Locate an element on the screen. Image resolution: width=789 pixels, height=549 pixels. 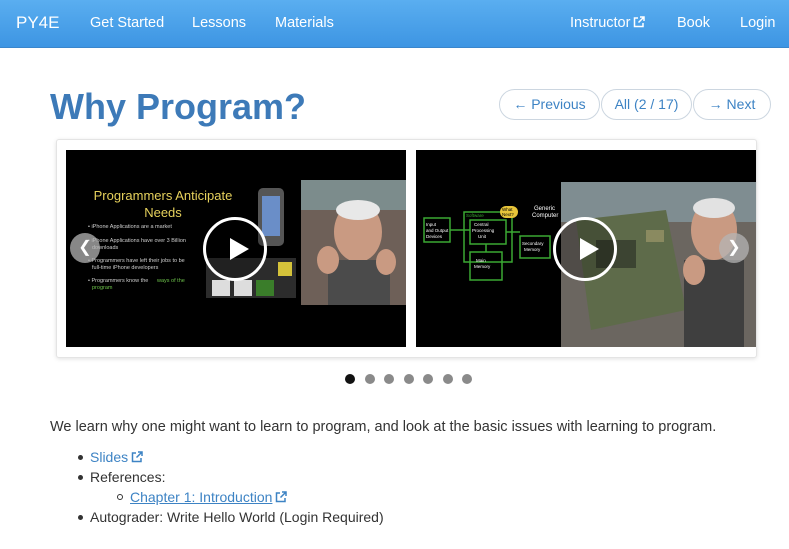
nav-login: Login is located at coordinates (757, 23).